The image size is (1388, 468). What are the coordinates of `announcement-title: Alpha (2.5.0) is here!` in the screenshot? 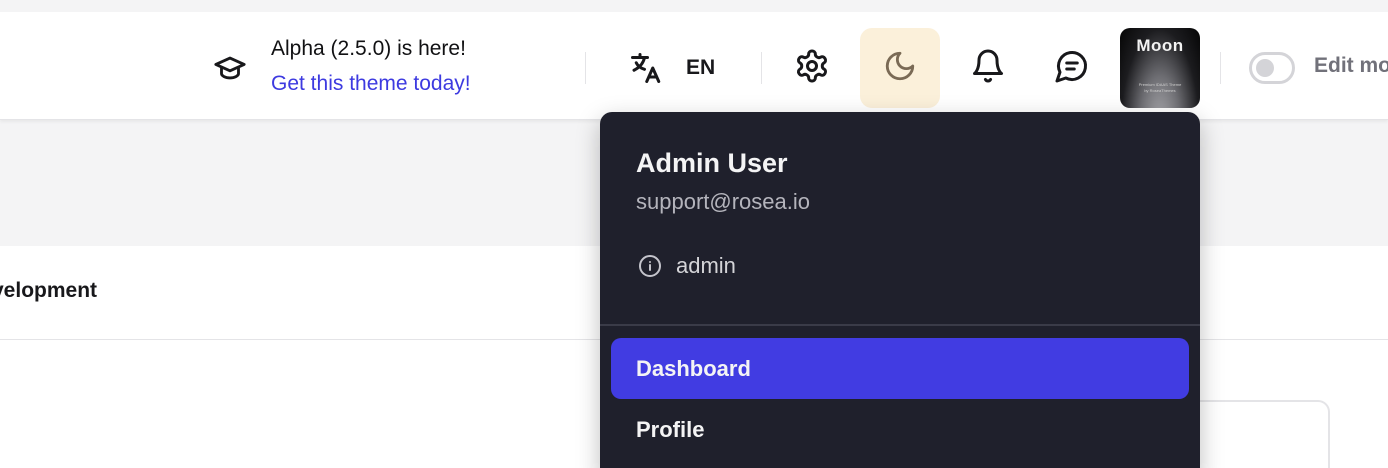 It's located at (368, 48).